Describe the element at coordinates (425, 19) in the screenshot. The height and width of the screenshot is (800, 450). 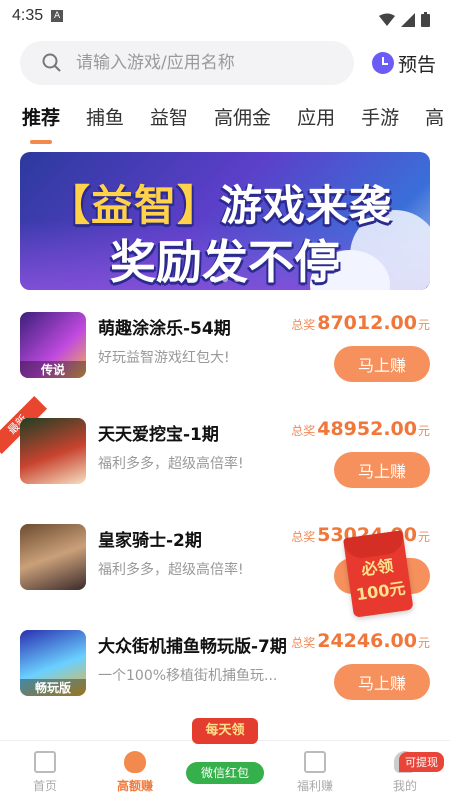
I see `battery-icon` at that location.